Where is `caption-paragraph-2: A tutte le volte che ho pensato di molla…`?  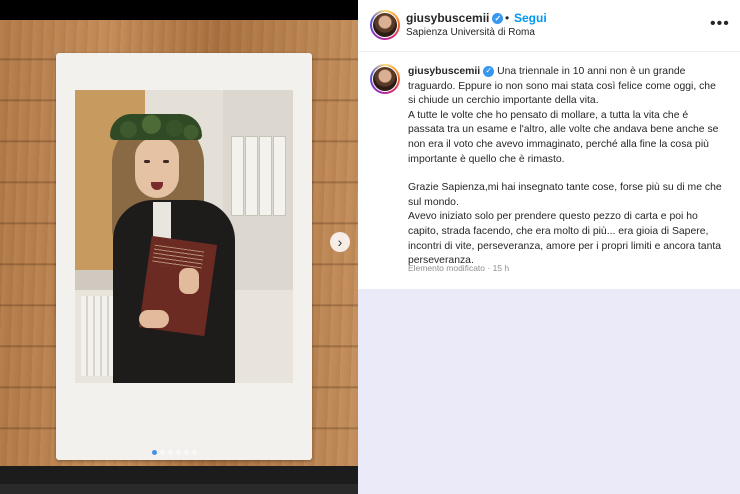
caption-paragraph-2: A tutte le volte che ho pensato di molla… is located at coordinates (563, 137).